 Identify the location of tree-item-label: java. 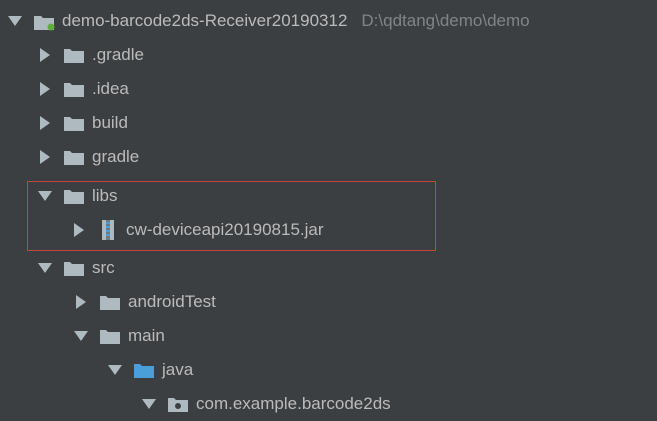
(178, 369).